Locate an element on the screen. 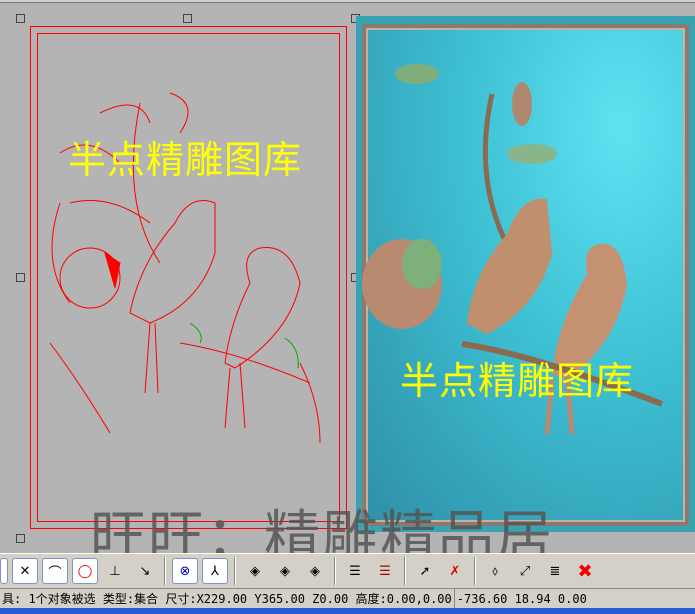 This screenshot has height=614, width=695. layer-1-icon: ☰ is located at coordinates (355, 571).